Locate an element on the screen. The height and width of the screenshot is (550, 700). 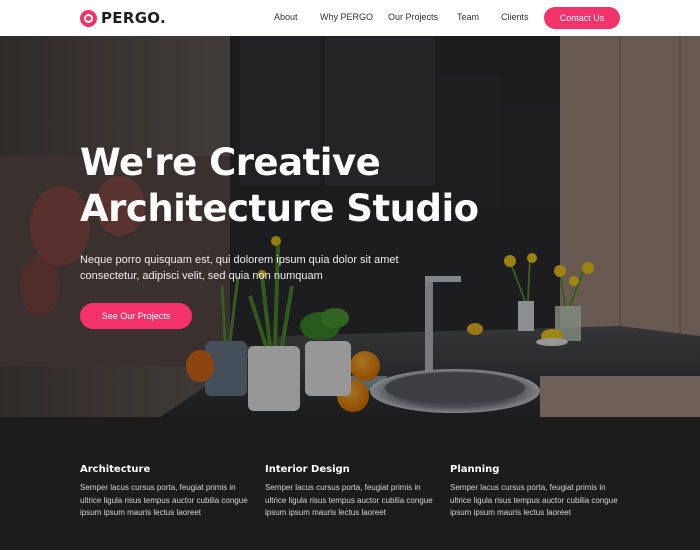
hero-title-line-2: Architecture Studio is located at coordinates (279, 208).